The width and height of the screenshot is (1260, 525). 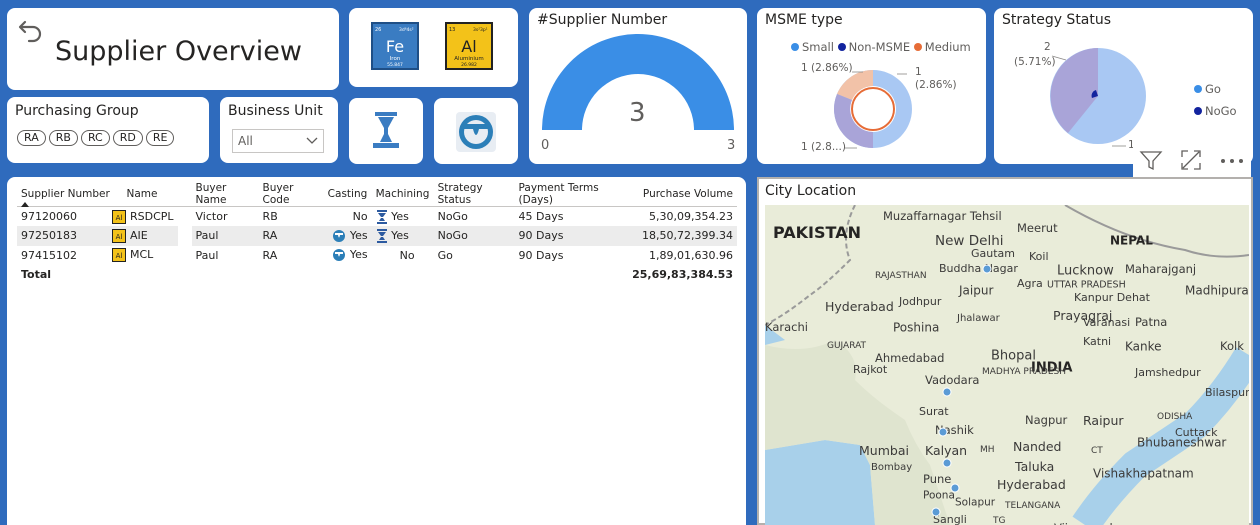 What do you see at coordinates (978, 268) in the screenshot?
I see `map-place-label: Buddha Nagar` at bounding box center [978, 268].